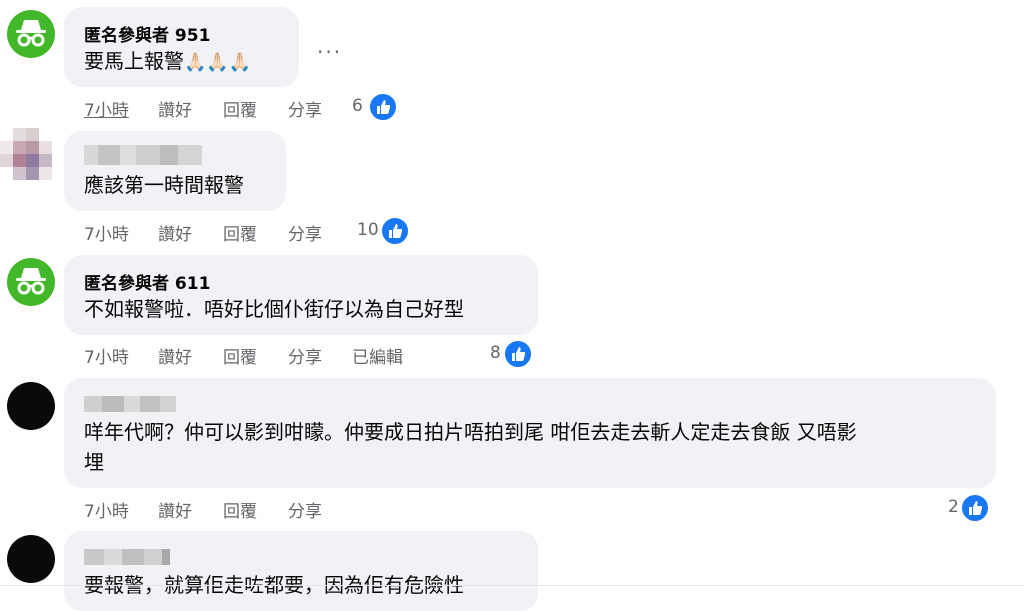 This screenshot has height=611, width=1024. I want to click on reaction-count: 10, so click(376, 231).